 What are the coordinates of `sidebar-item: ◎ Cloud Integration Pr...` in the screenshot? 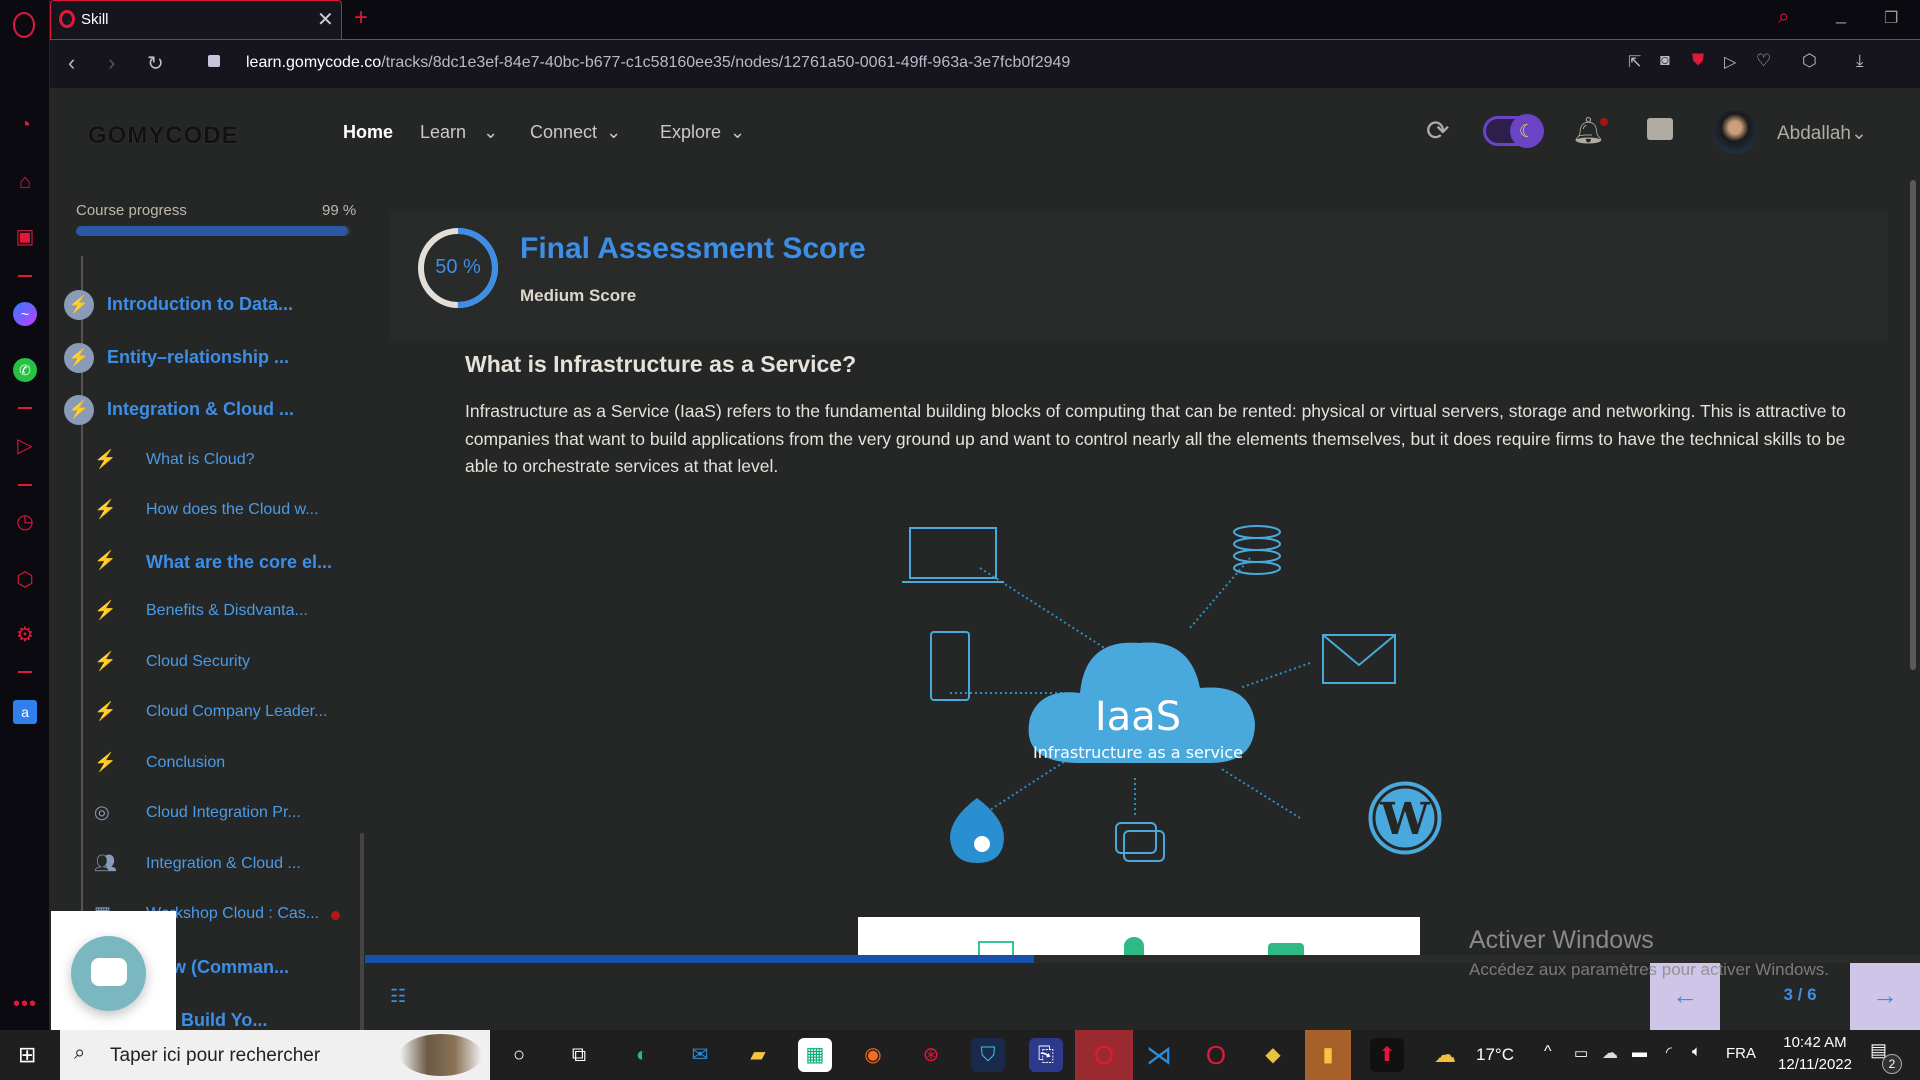 It's located at (205, 815).